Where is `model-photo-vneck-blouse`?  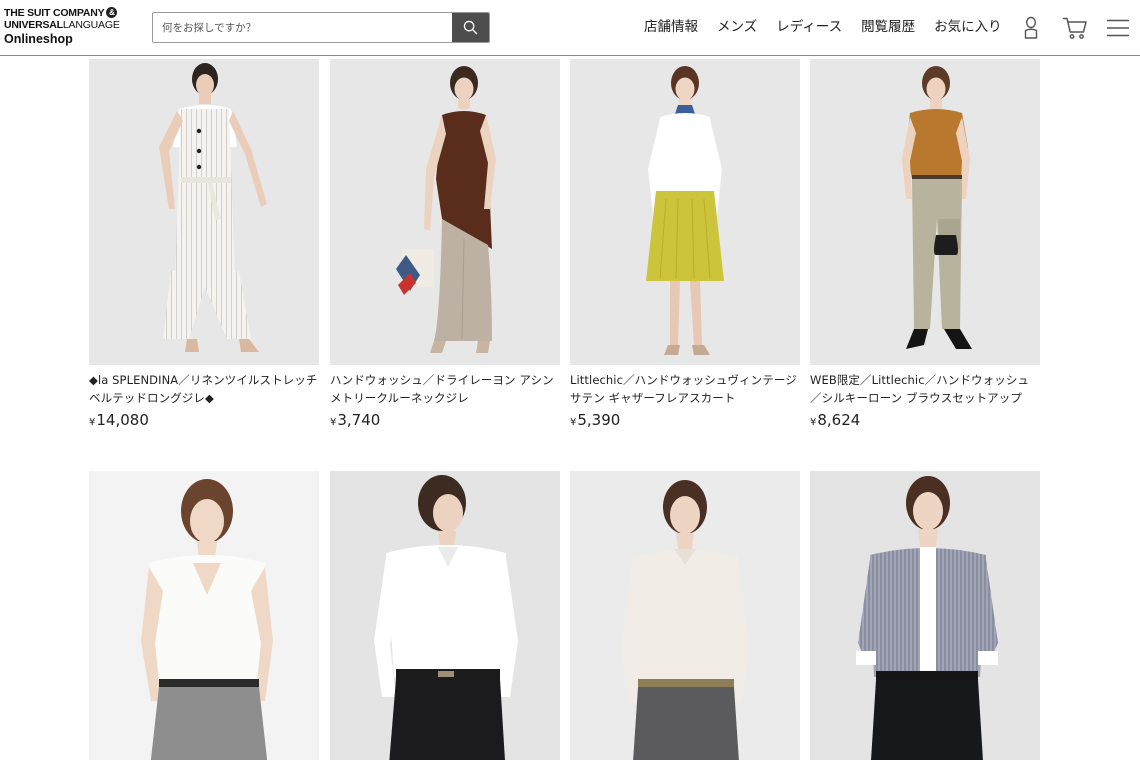 model-photo-vneck-blouse is located at coordinates (207, 619).